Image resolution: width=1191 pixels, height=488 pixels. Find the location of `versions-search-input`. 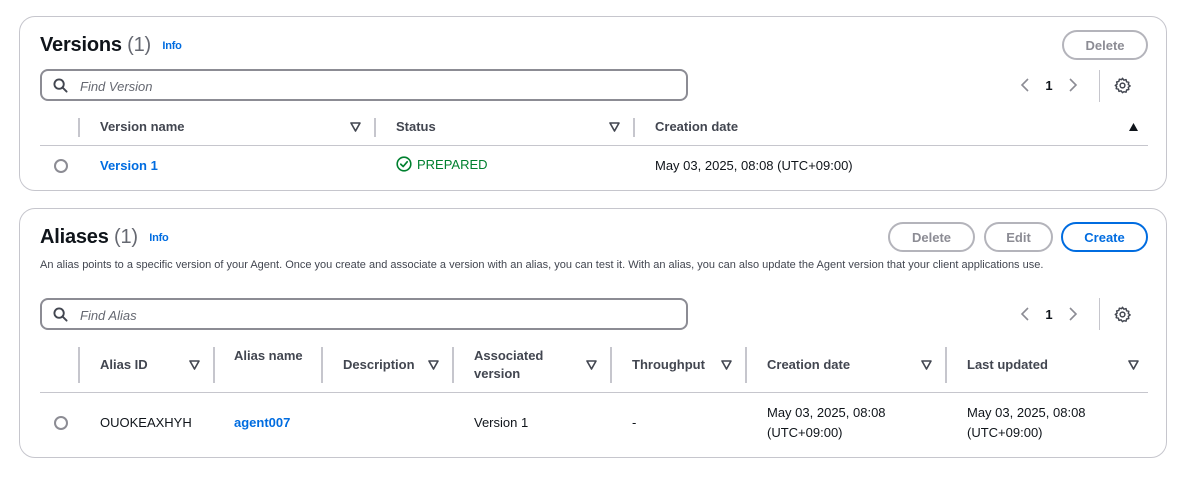

versions-search-input is located at coordinates (375, 86).